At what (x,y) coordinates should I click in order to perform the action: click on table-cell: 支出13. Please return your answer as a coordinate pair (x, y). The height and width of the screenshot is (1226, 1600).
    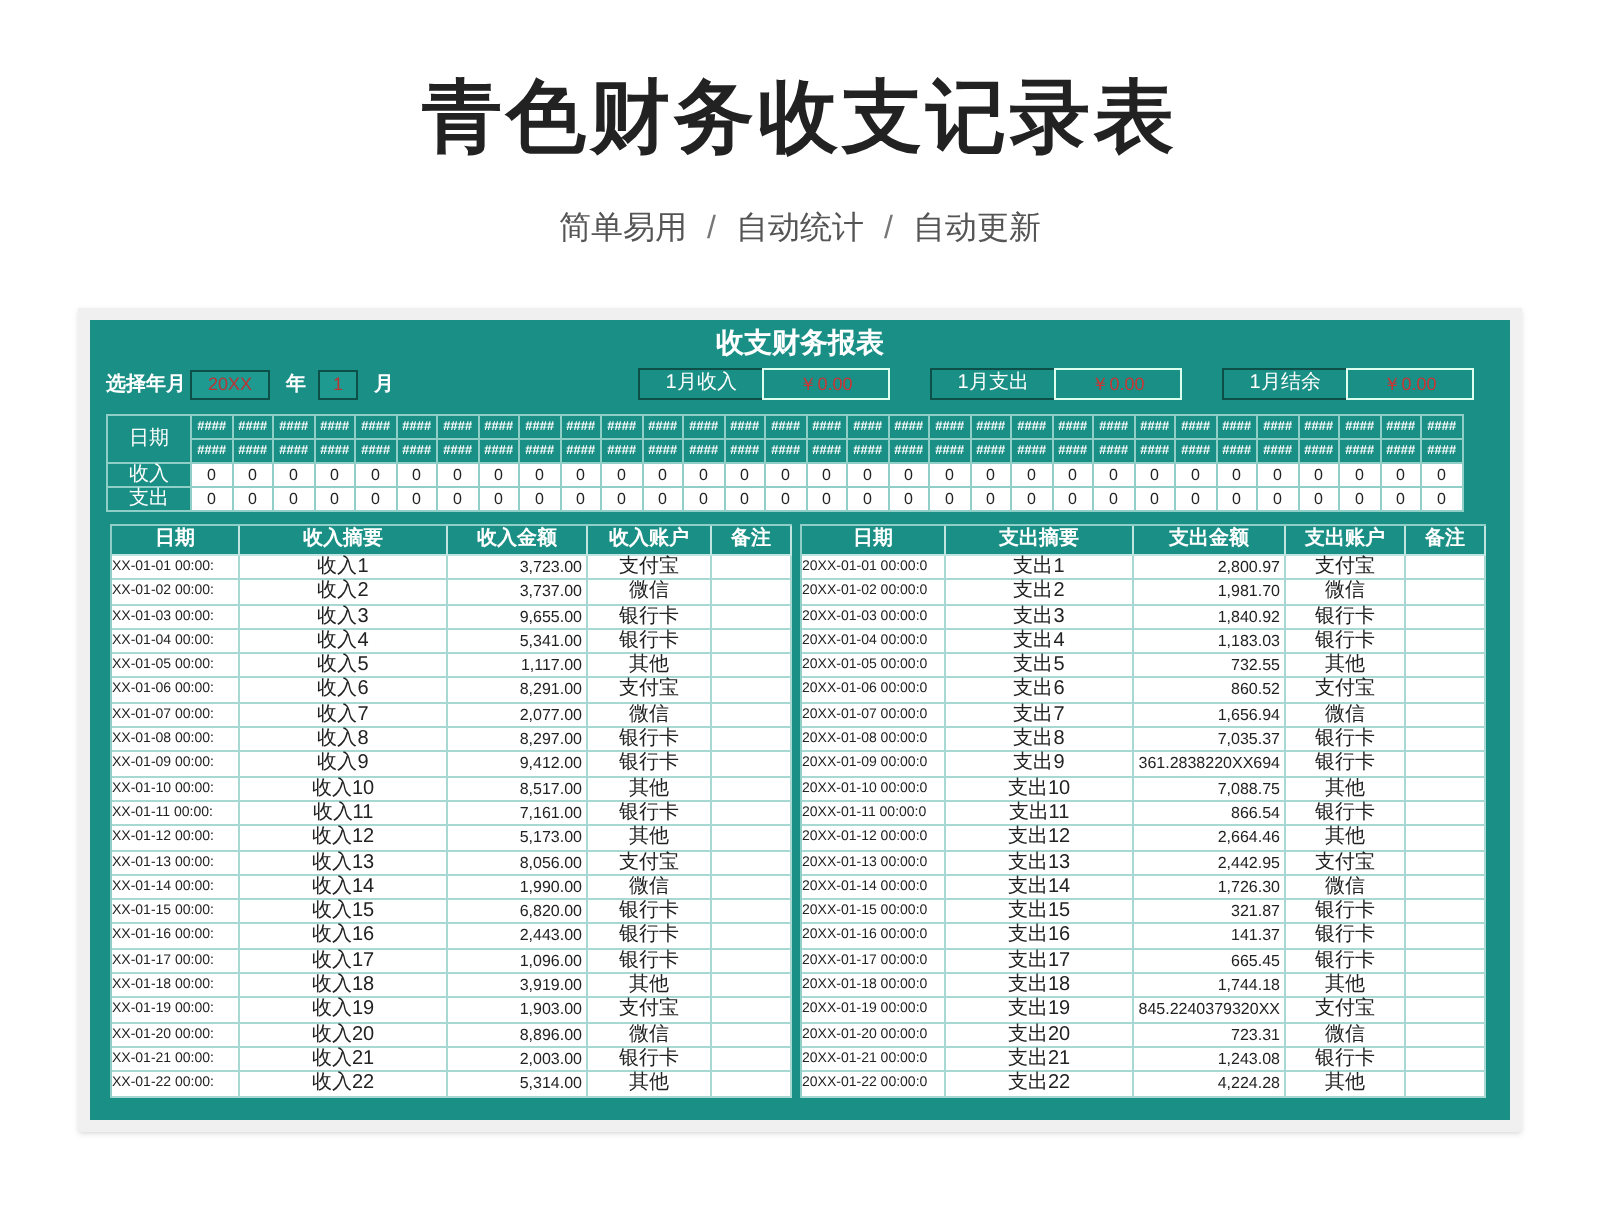
    Looking at the image, I should click on (1040, 863).